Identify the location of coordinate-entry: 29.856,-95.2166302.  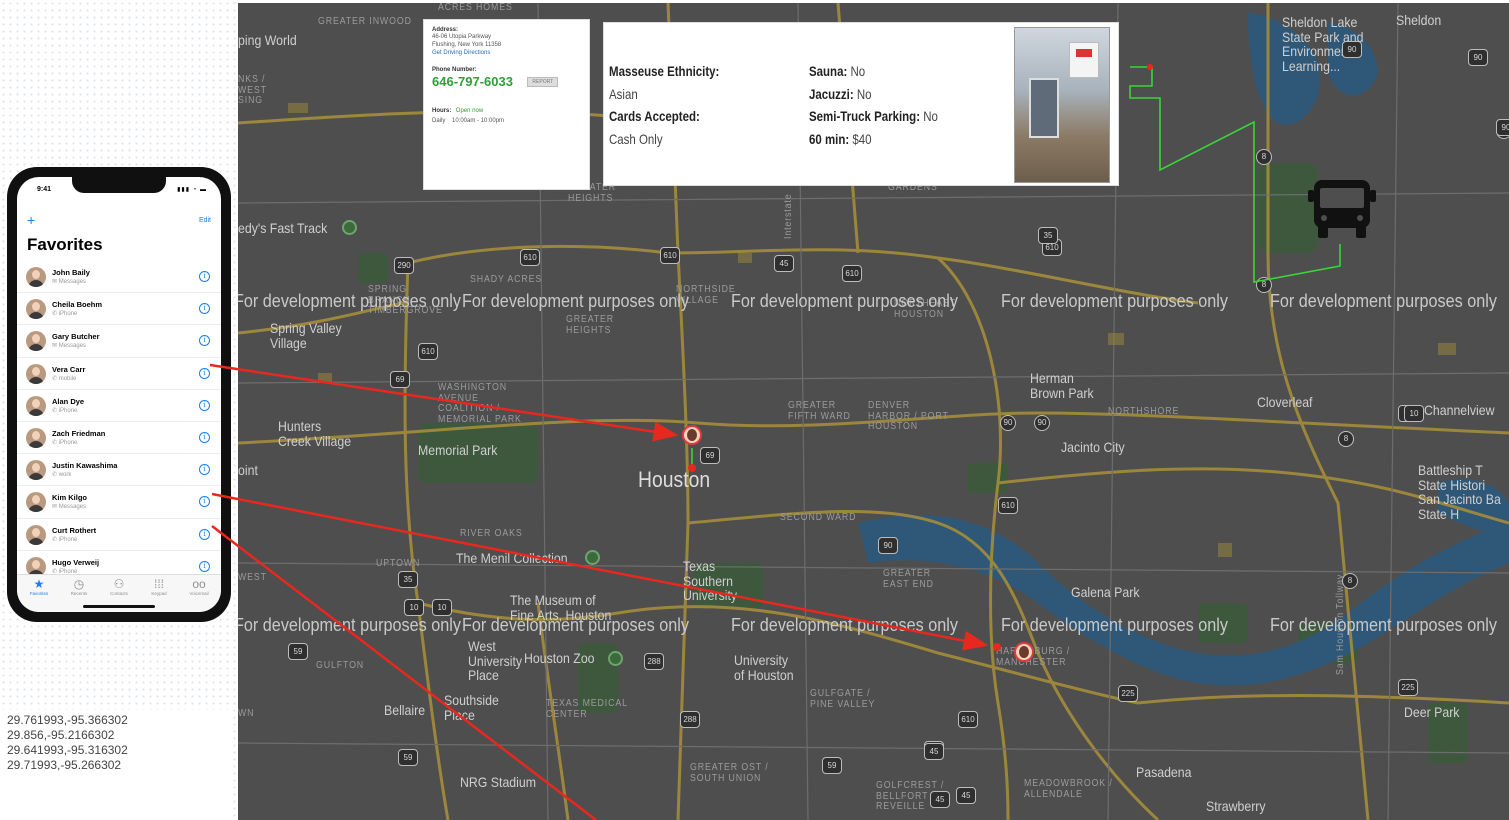
(61, 735).